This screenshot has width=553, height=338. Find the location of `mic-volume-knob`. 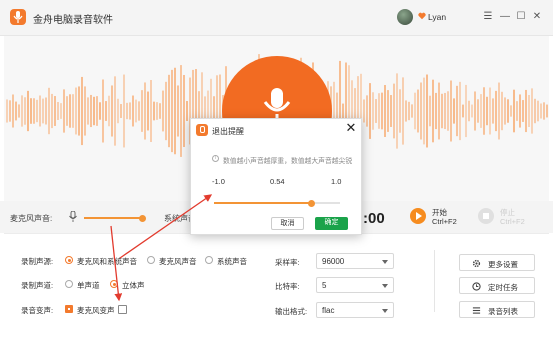

mic-volume-knob is located at coordinates (142, 218).